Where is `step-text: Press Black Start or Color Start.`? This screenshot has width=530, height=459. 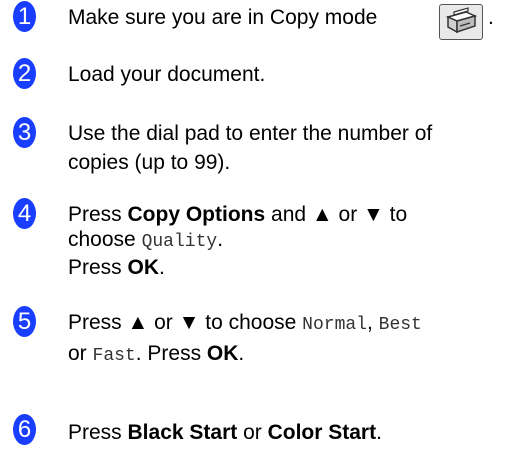 step-text: Press Black Start or Color Start. is located at coordinates (299, 432).